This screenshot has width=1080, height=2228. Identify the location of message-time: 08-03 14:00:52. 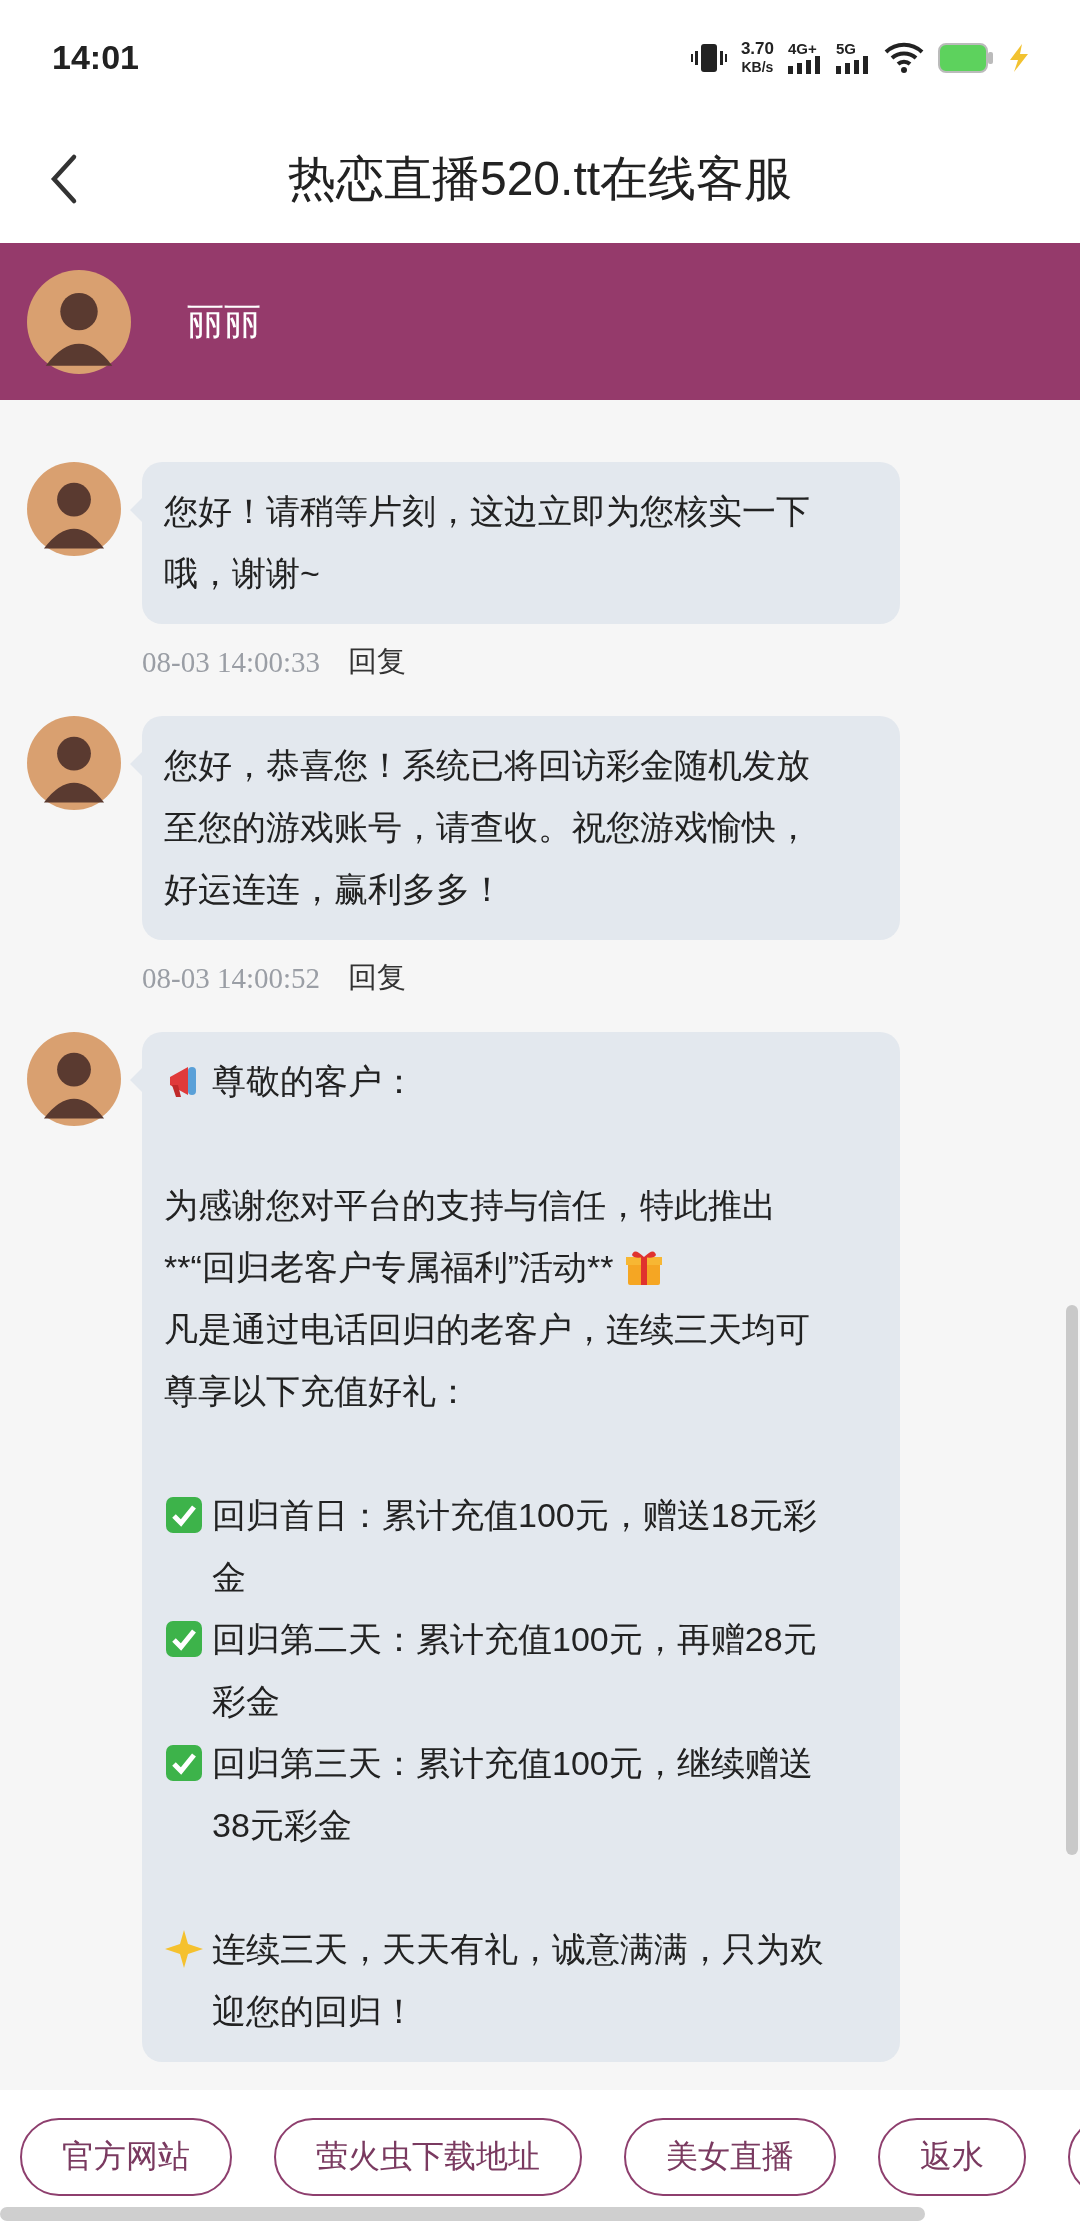
(231, 978).